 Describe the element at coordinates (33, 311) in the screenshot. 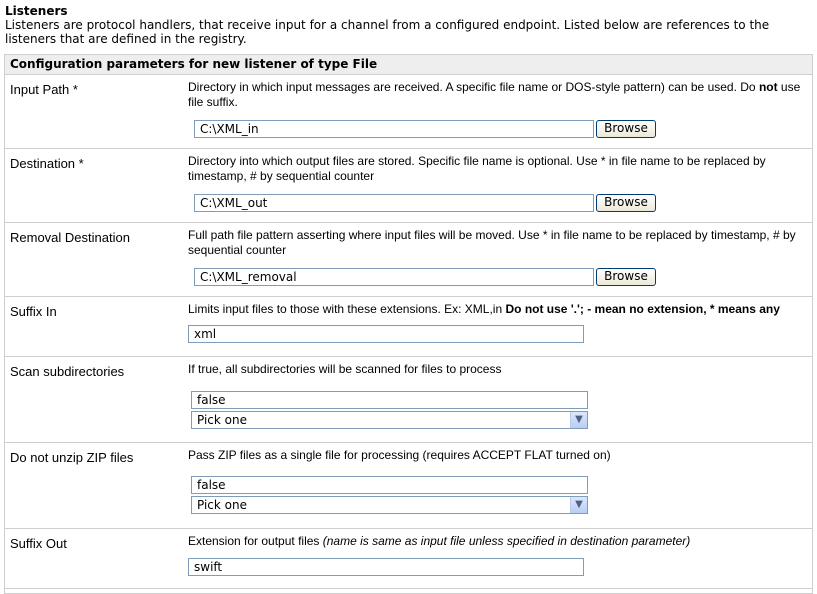

I see `suffix-in-label: Suffix In` at that location.